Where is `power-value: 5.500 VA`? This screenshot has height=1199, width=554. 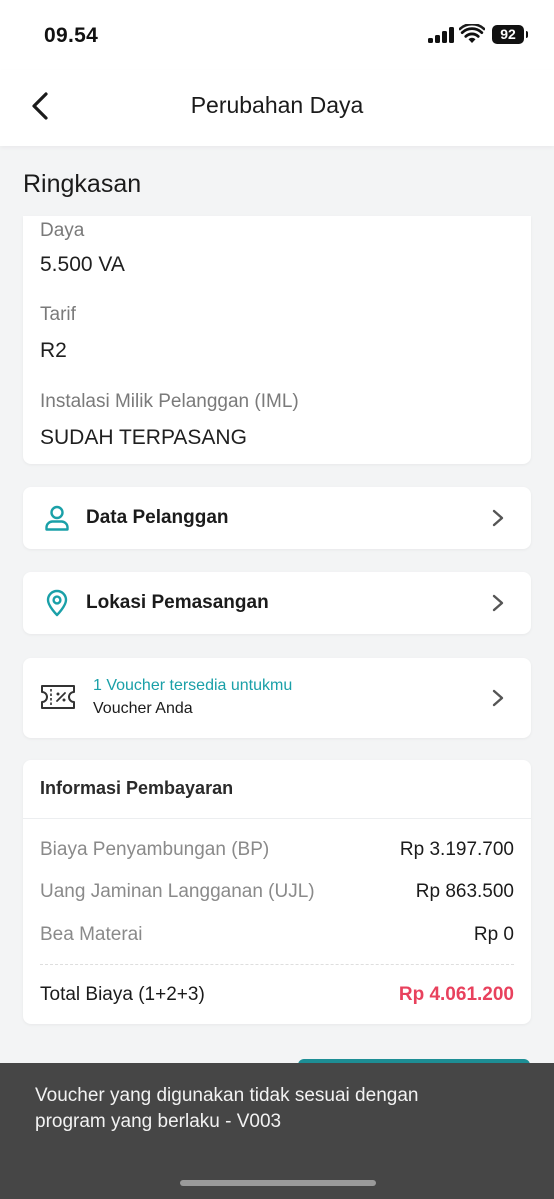 power-value: 5.500 VA is located at coordinates (82, 264).